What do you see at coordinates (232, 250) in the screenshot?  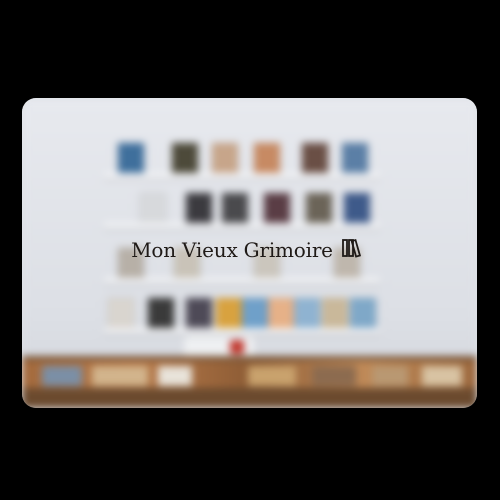 I see `brand-name: Mon Vieux Grimoire` at bounding box center [232, 250].